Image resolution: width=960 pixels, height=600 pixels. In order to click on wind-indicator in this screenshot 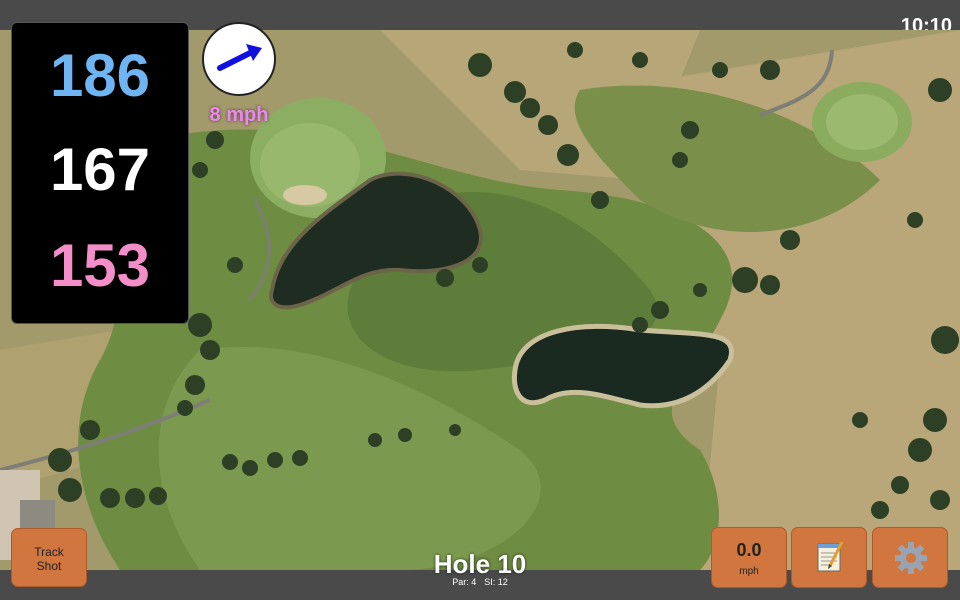, I will do `click(239, 59)`.